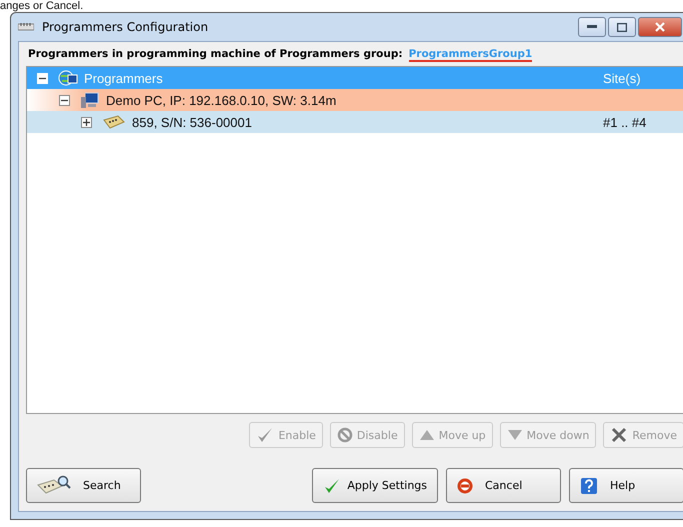 Image resolution: width=683 pixels, height=527 pixels. What do you see at coordinates (426, 435) in the screenshot?
I see `triangle-up-icon` at bounding box center [426, 435].